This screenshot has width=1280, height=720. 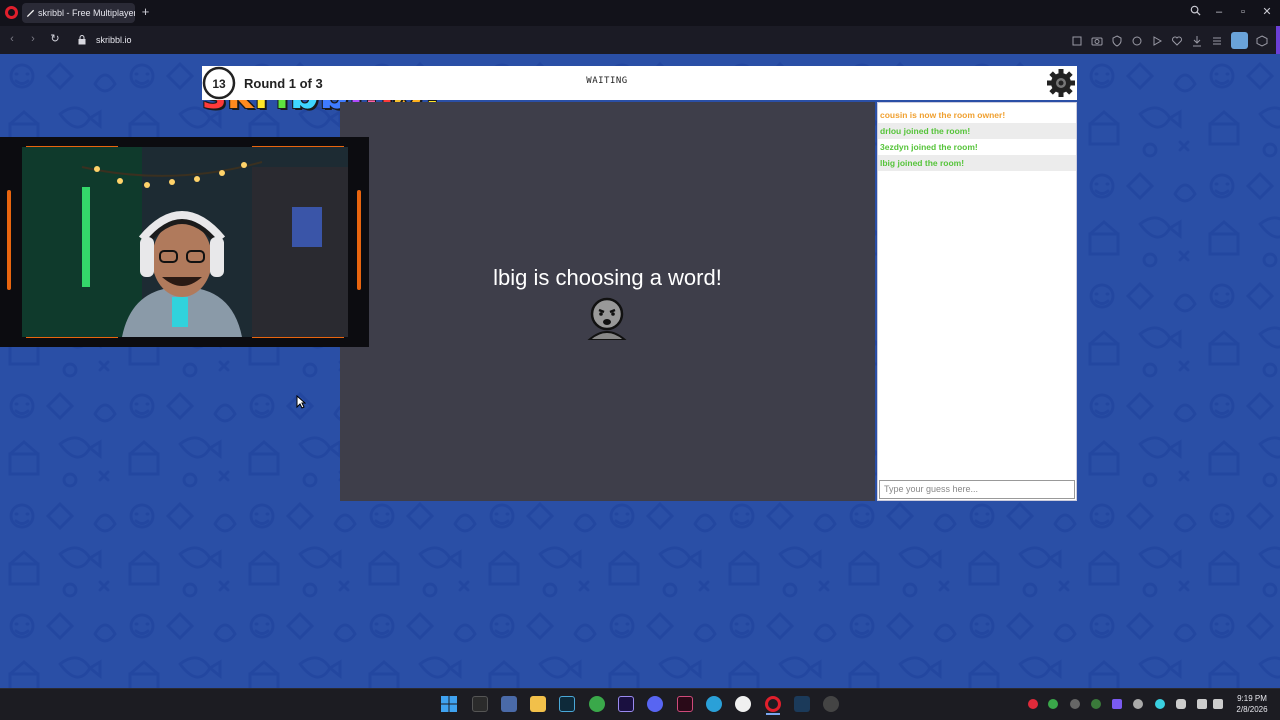 I want to click on volume-icon, so click(x=1218, y=704).